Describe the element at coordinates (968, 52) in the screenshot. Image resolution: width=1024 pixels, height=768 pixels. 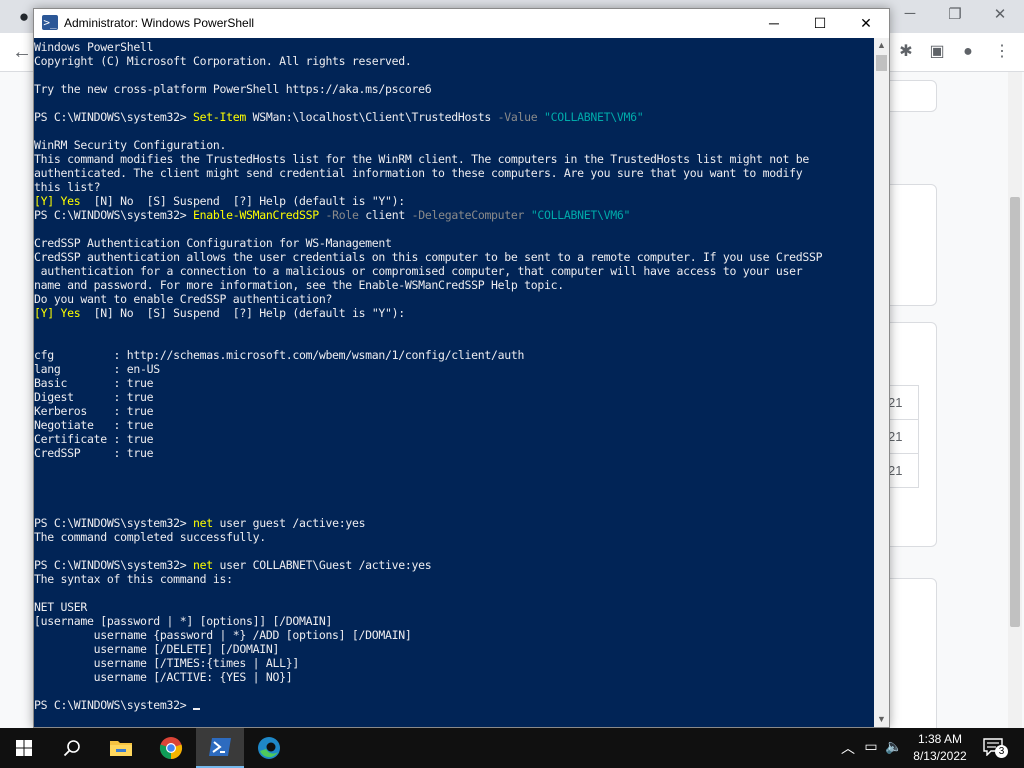
I see `profile-icon: ●` at that location.